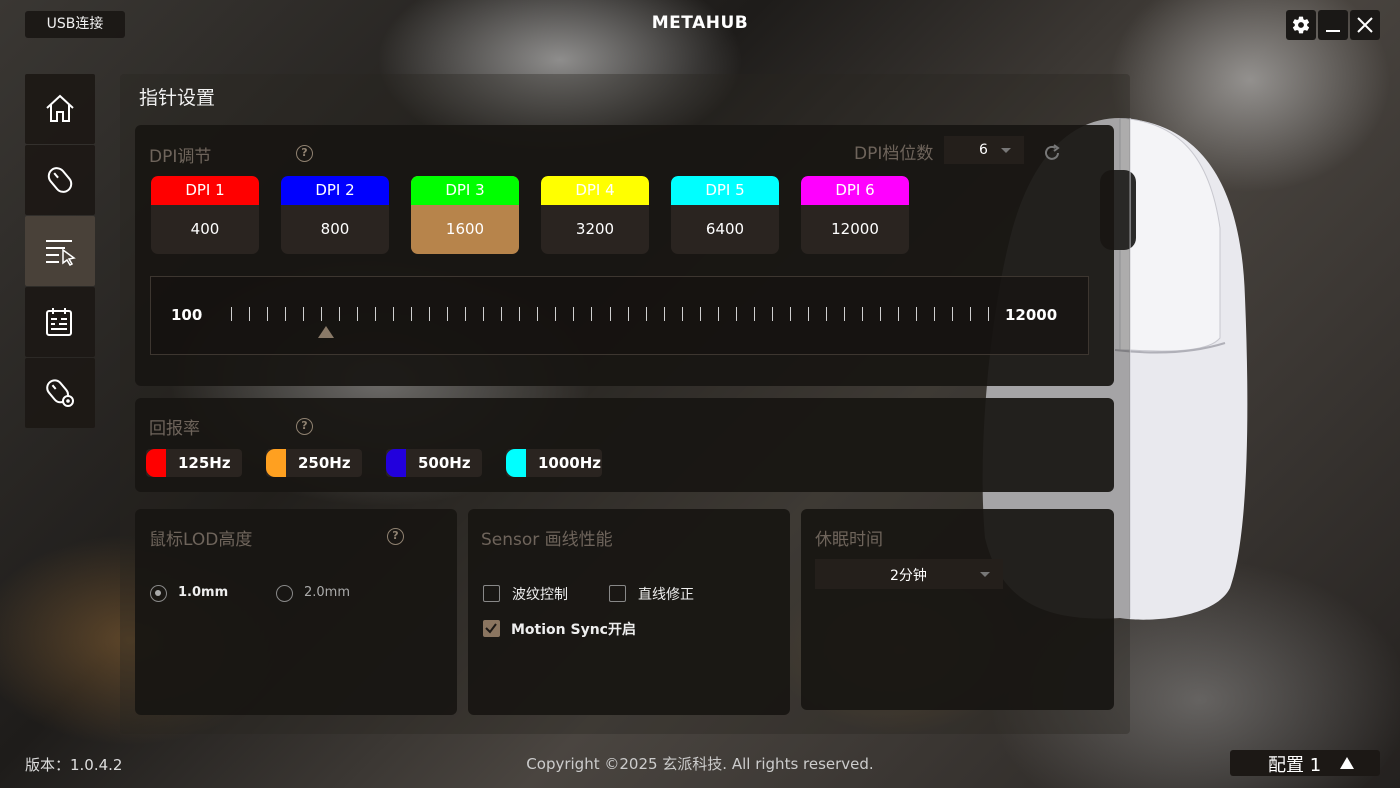  I want to click on dpi-levels-value: 6, so click(983, 150).